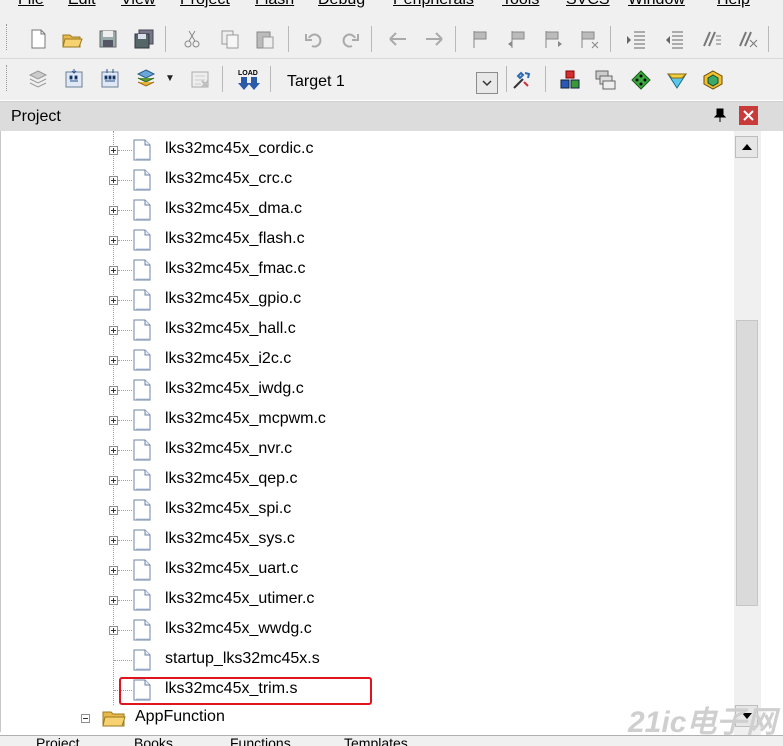 The width and height of the screenshot is (783, 746). Describe the element at coordinates (82, 4) in the screenshot. I see `menu-edit: Edit` at that location.